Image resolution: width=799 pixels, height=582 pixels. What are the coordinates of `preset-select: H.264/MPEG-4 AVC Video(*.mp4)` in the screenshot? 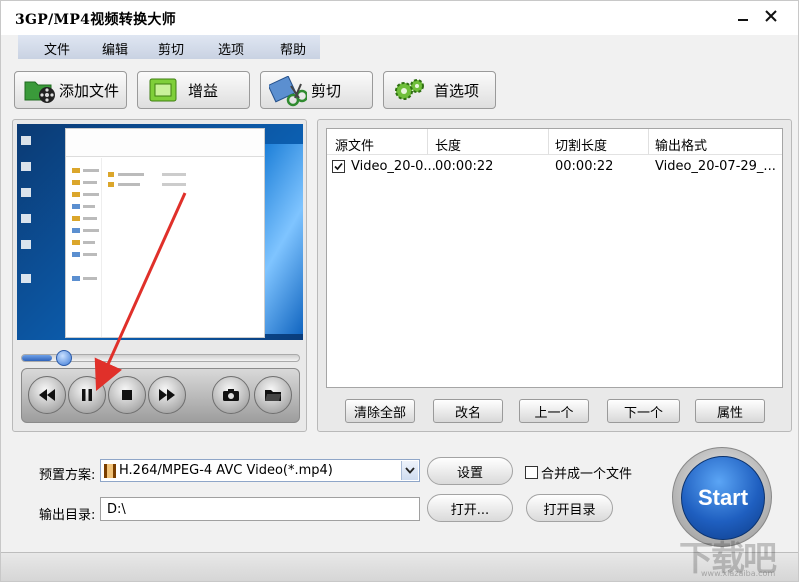 It's located at (260, 470).